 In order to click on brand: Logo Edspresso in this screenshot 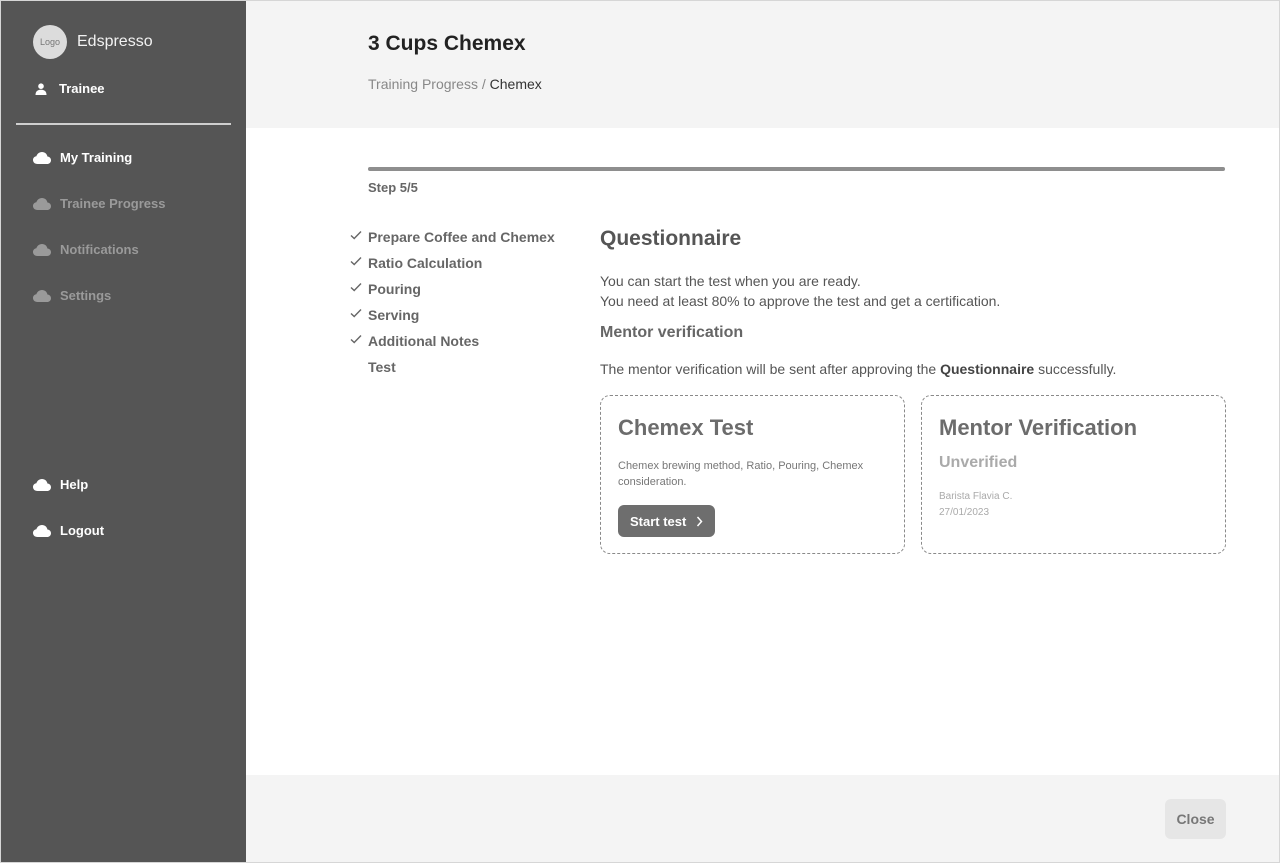, I will do `click(93, 42)`.